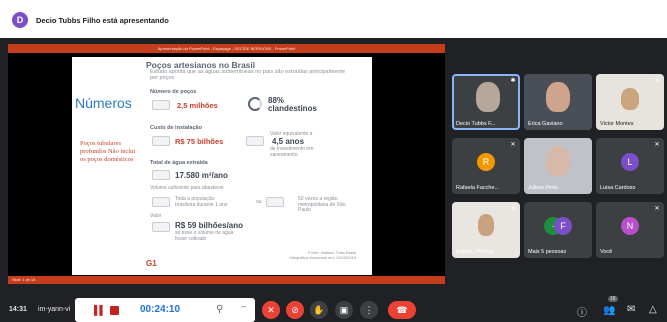 The image size is (667, 322). What do you see at coordinates (161, 175) in the screenshot?
I see `water-icon` at bounding box center [161, 175].